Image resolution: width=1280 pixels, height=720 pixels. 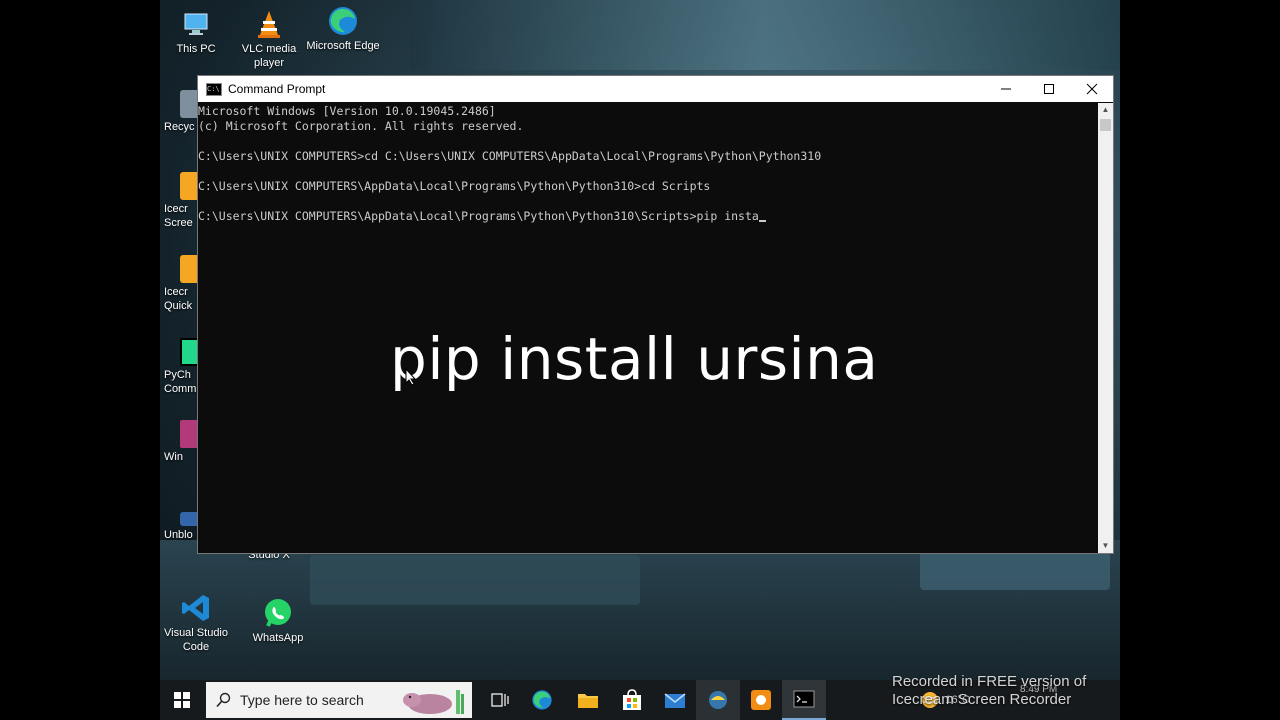 I want to click on whatsapp-icon, so click(x=278, y=613).